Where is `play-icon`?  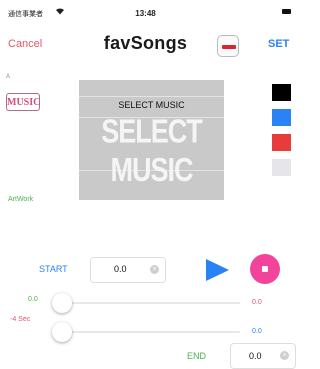 play-icon is located at coordinates (217, 270).